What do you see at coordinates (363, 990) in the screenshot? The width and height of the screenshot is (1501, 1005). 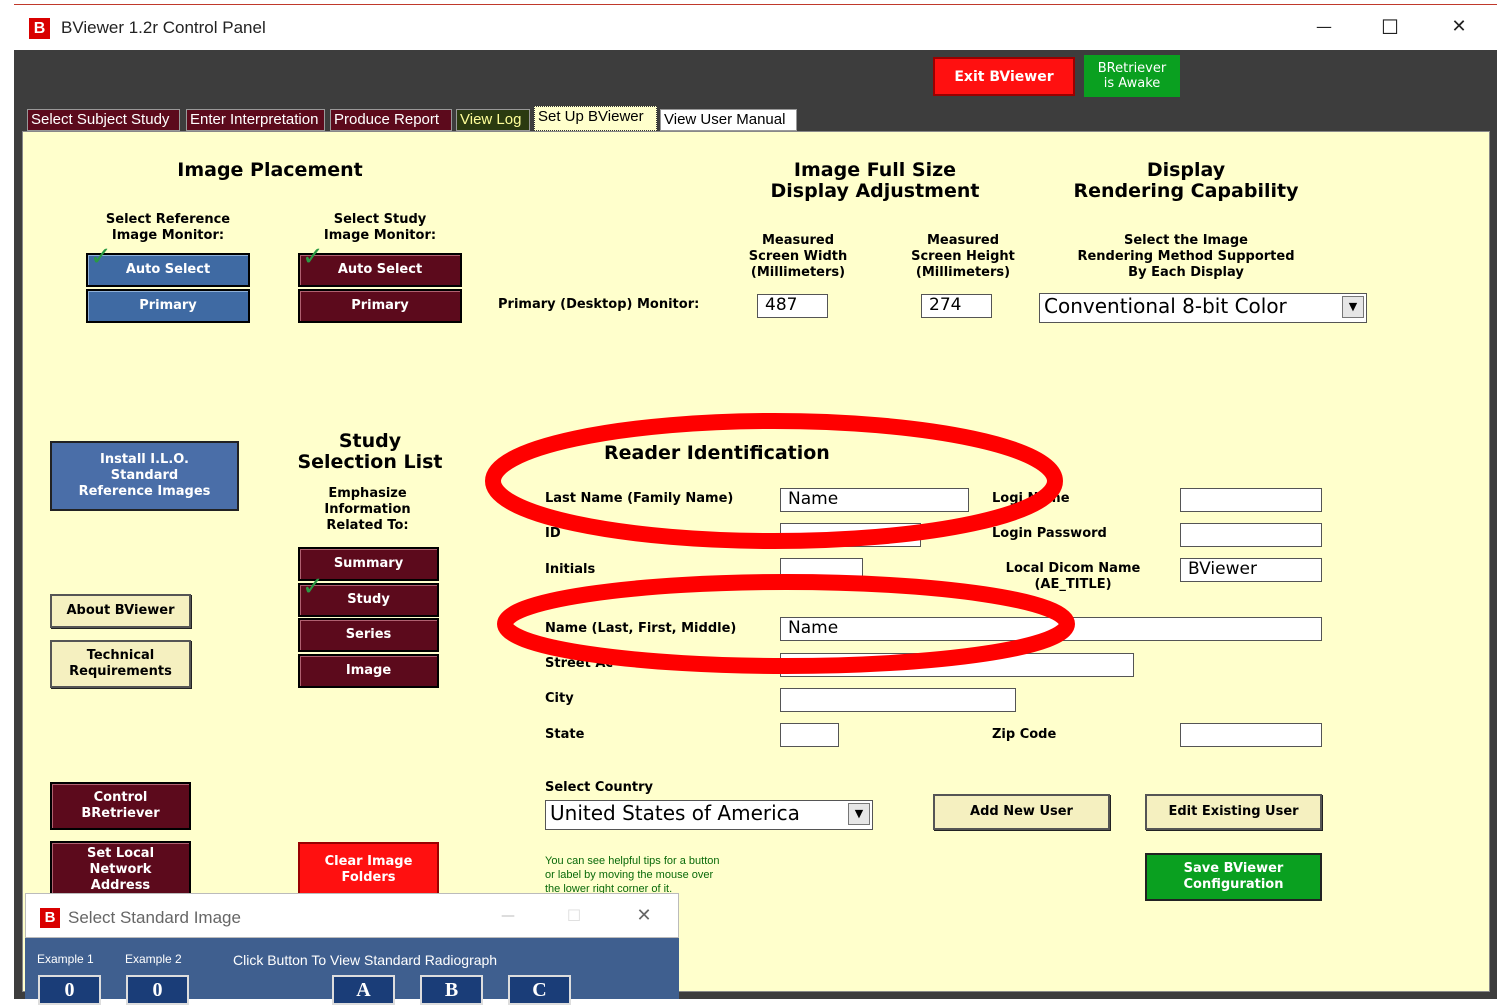 I see `standard-a-button: A` at bounding box center [363, 990].